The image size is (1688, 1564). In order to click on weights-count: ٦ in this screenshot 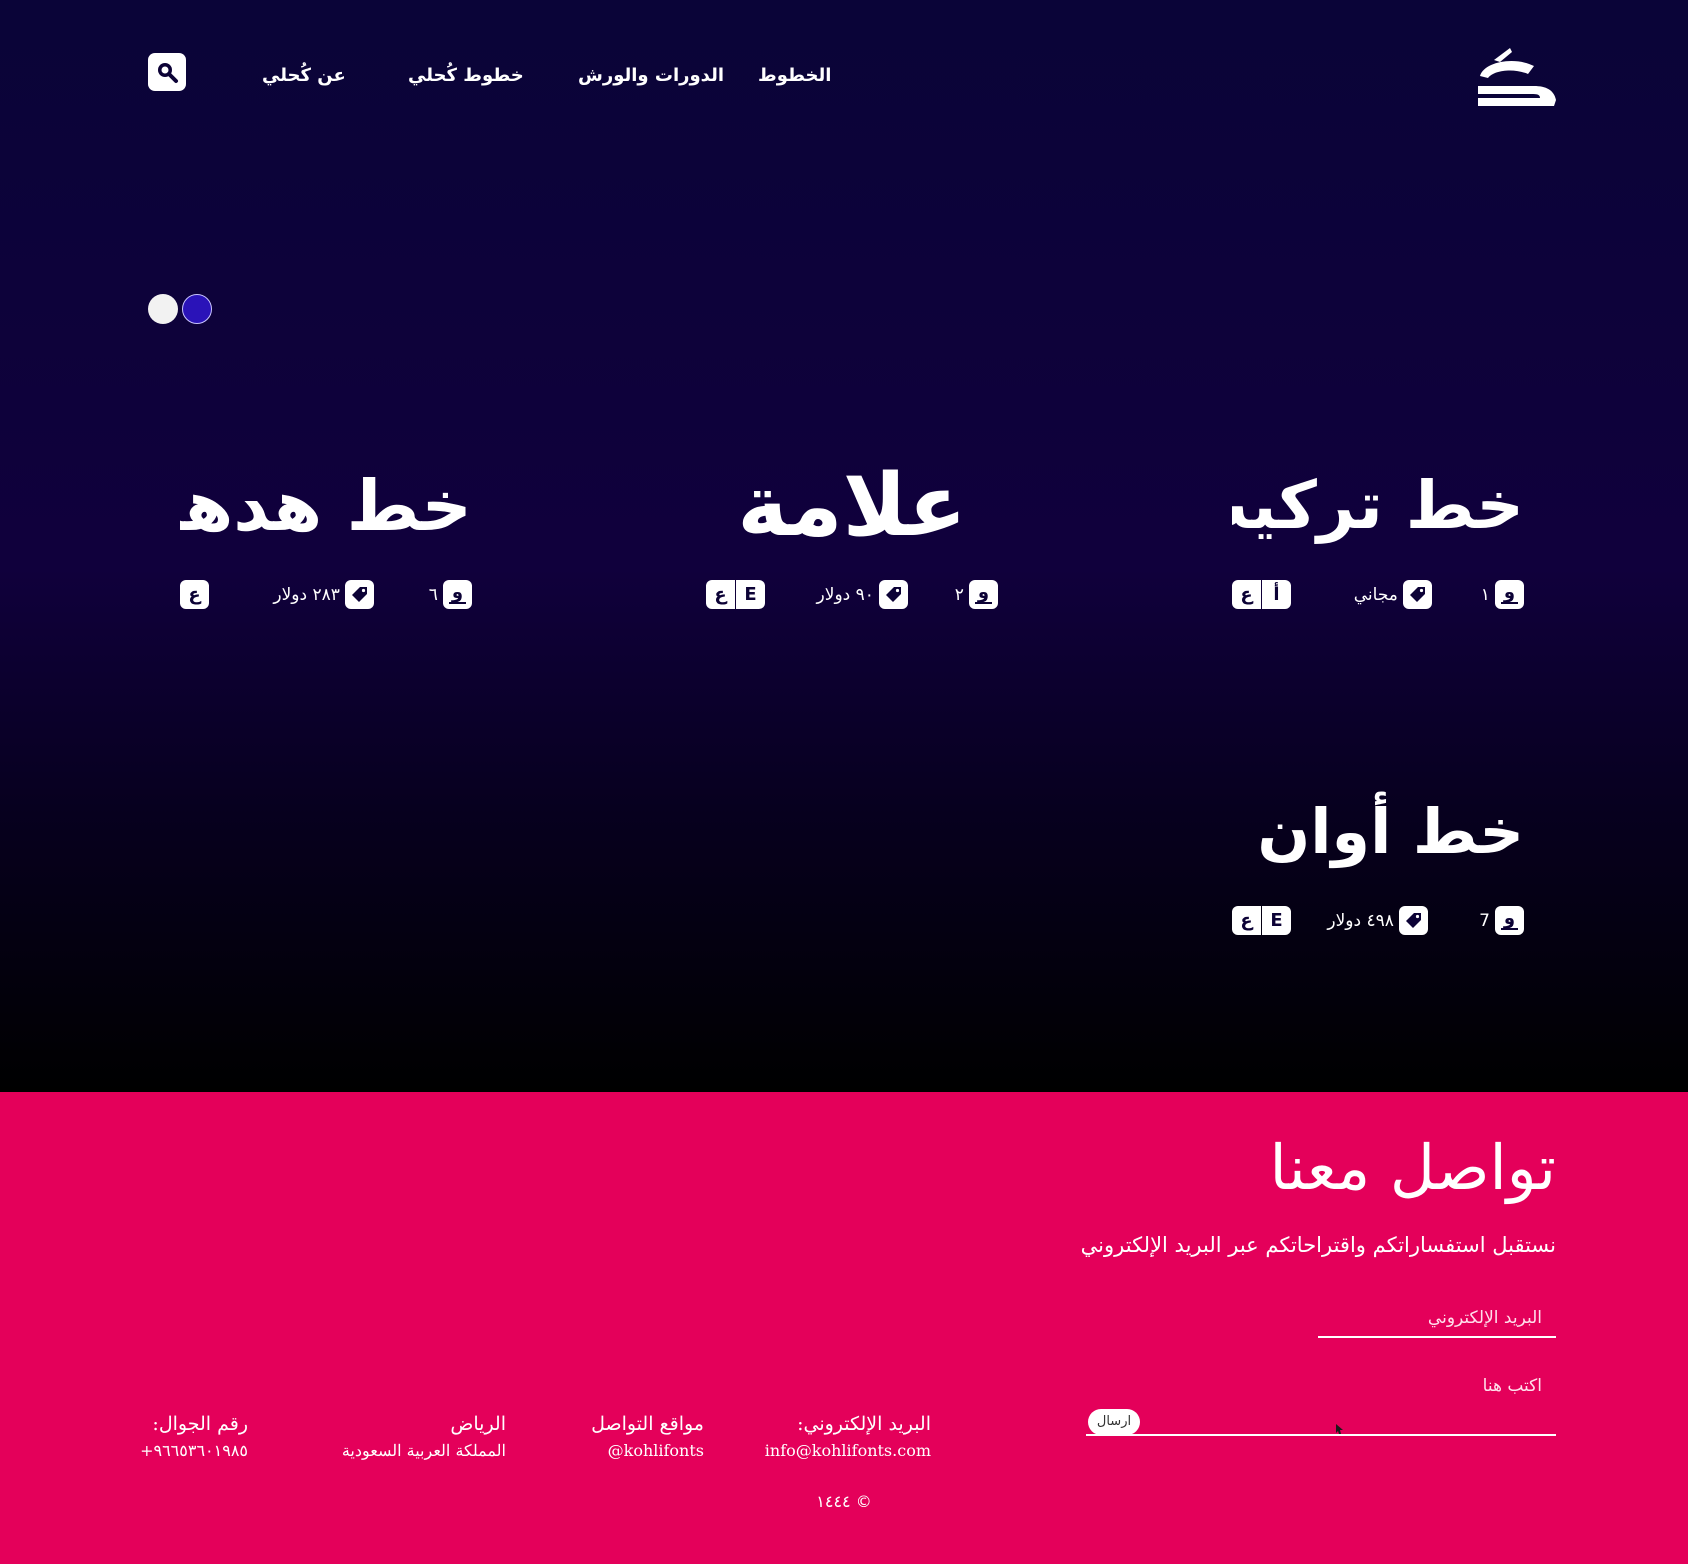, I will do `click(433, 595)`.